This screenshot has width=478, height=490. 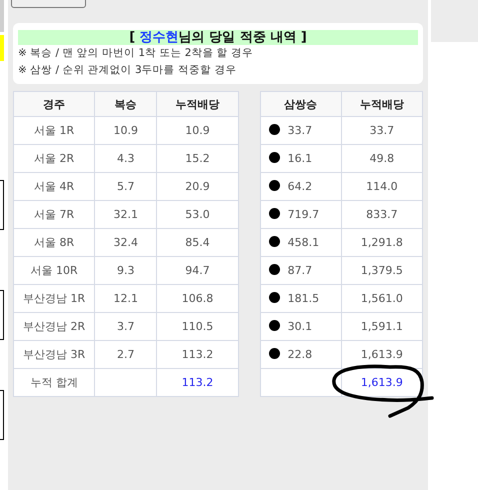 What do you see at coordinates (54, 214) in the screenshot?
I see `table-cell: 서울 7R` at bounding box center [54, 214].